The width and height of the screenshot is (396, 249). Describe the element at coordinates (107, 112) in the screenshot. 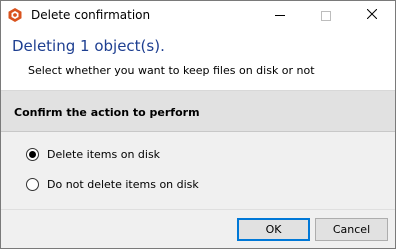

I see `section-title: Confirm the action to perform` at that location.